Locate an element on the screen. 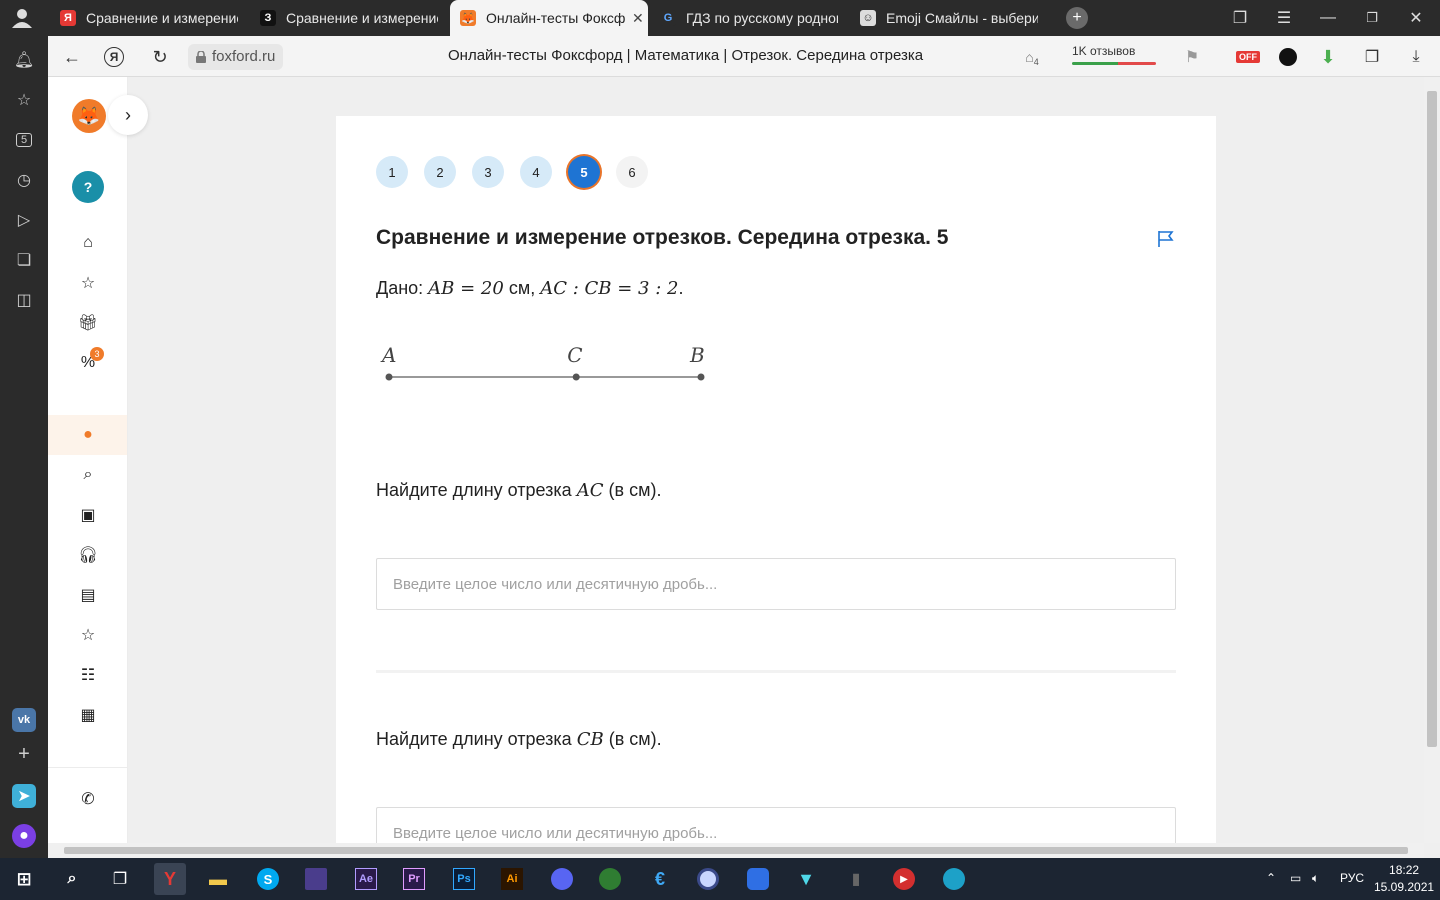 Image resolution: width=1440 pixels, height=900 pixels. tab-title: Сравнение и измерение с is located at coordinates (162, 18).